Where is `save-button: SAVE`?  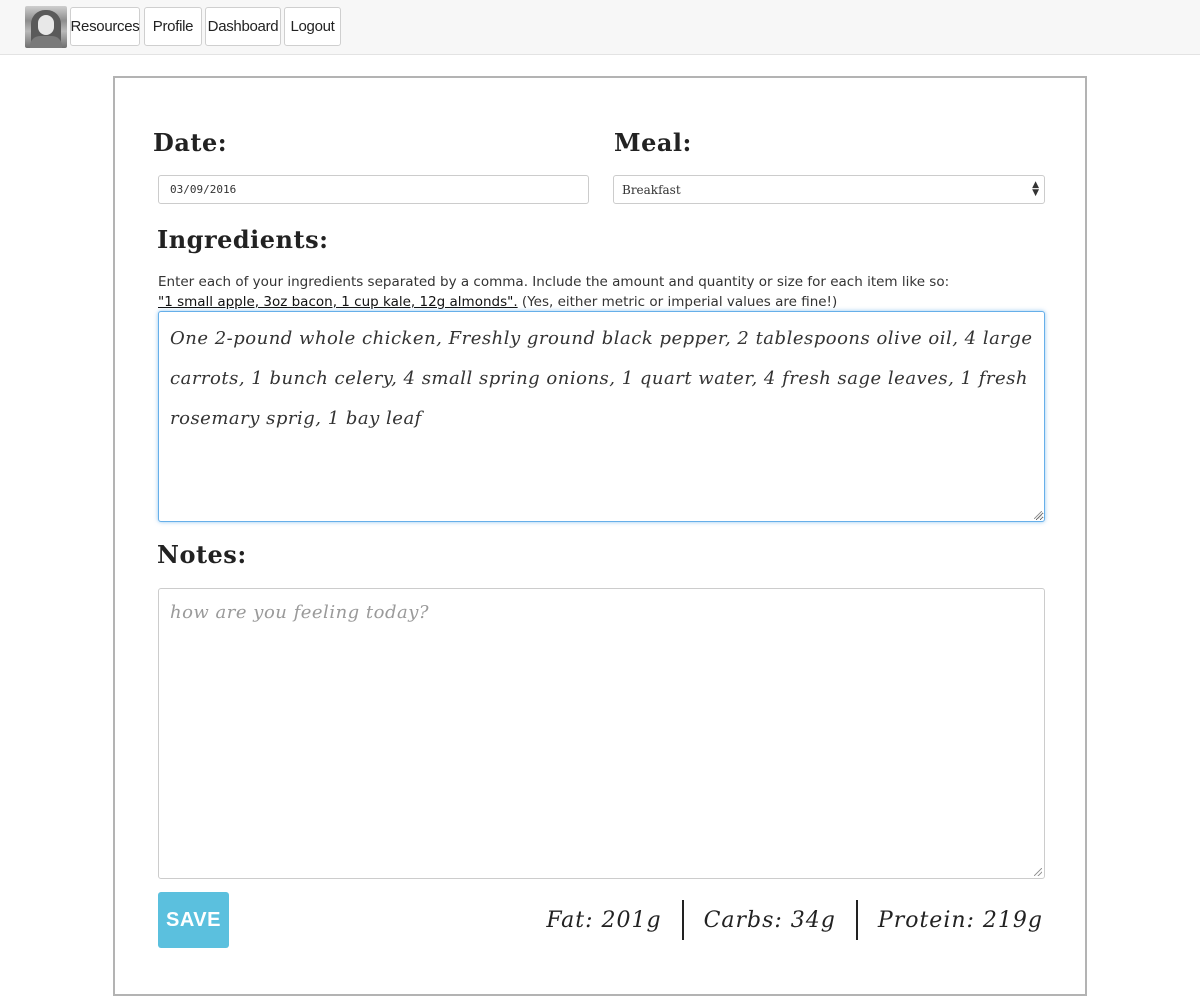
save-button: SAVE is located at coordinates (193, 920).